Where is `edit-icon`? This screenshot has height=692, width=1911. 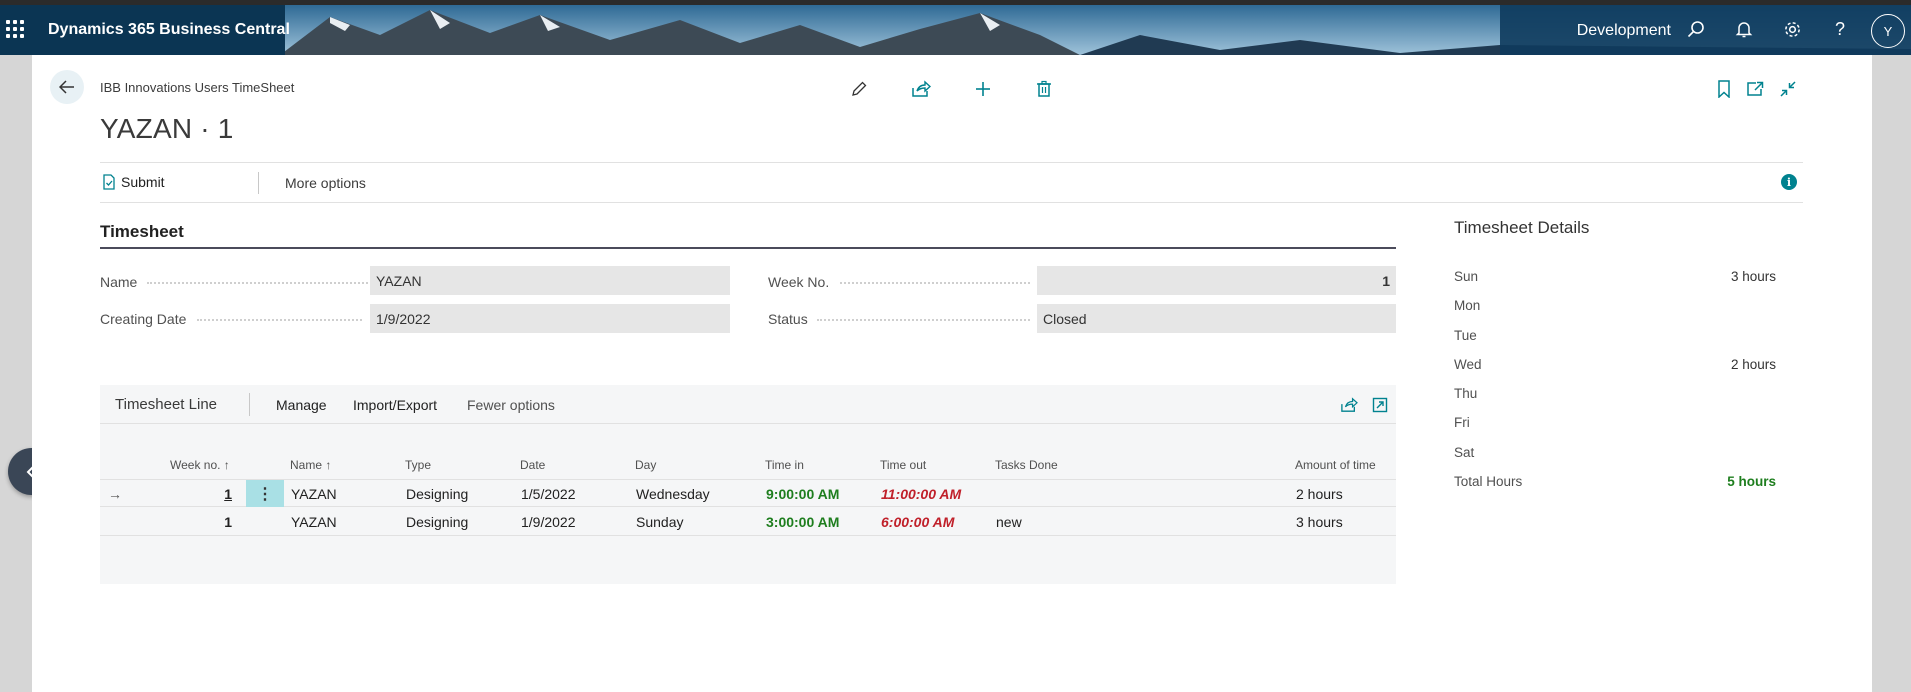 edit-icon is located at coordinates (859, 89).